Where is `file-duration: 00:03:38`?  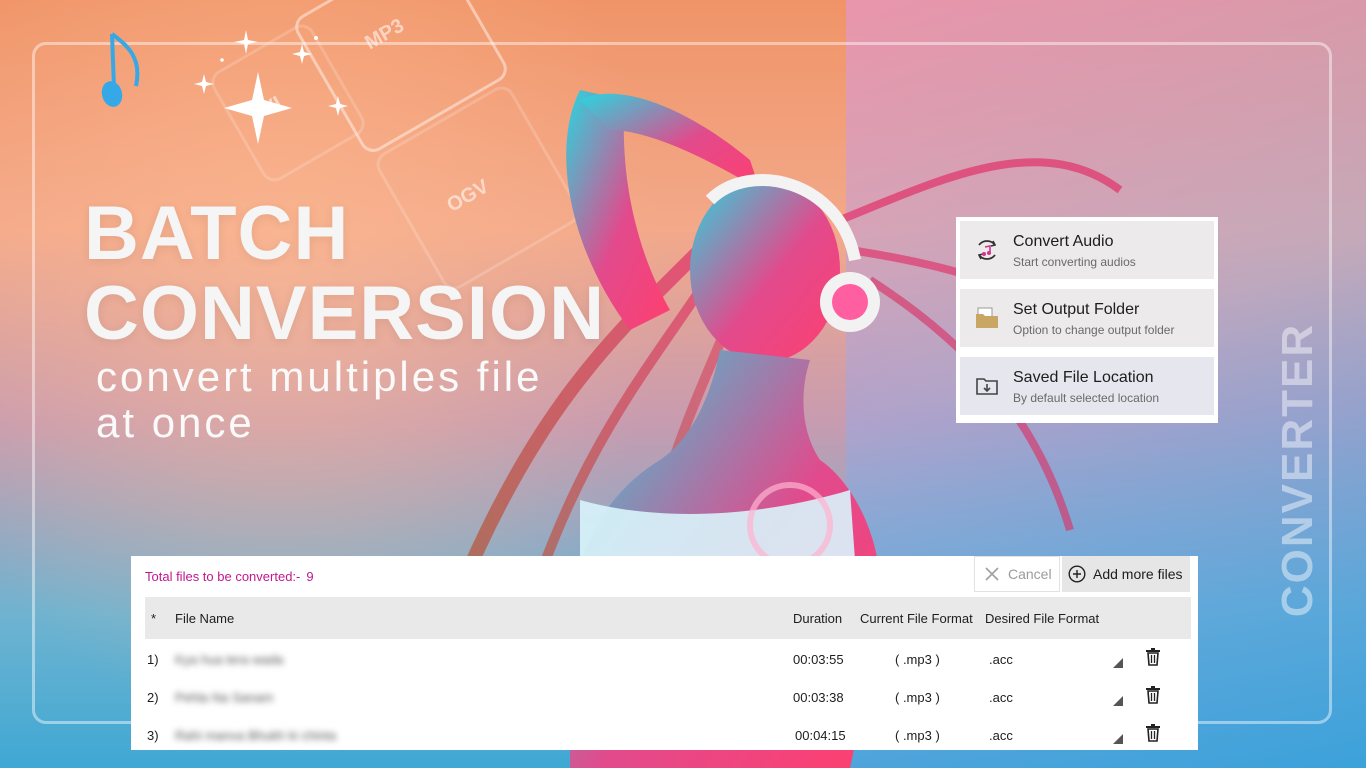
file-duration: 00:03:38 is located at coordinates (818, 697).